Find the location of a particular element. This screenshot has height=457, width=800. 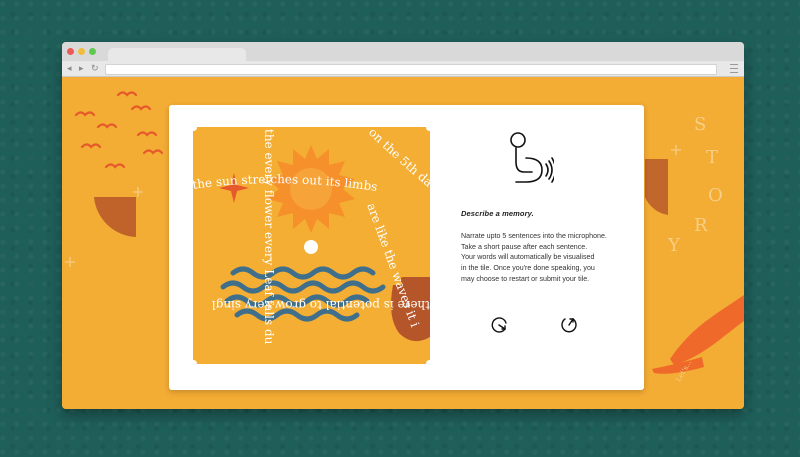

moon-dot-icon is located at coordinates (311, 247).